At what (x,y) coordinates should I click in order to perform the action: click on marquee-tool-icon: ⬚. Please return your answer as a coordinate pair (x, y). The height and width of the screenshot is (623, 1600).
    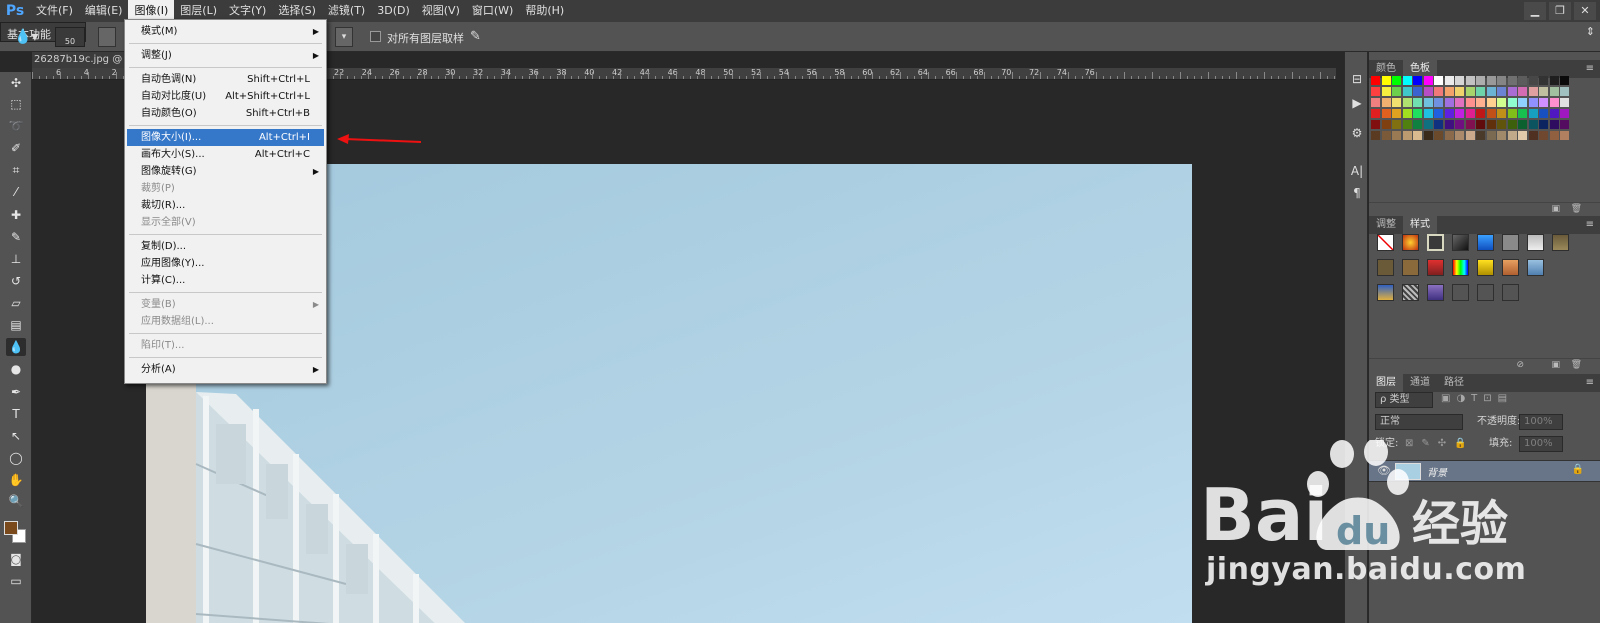
    Looking at the image, I should click on (16, 104).